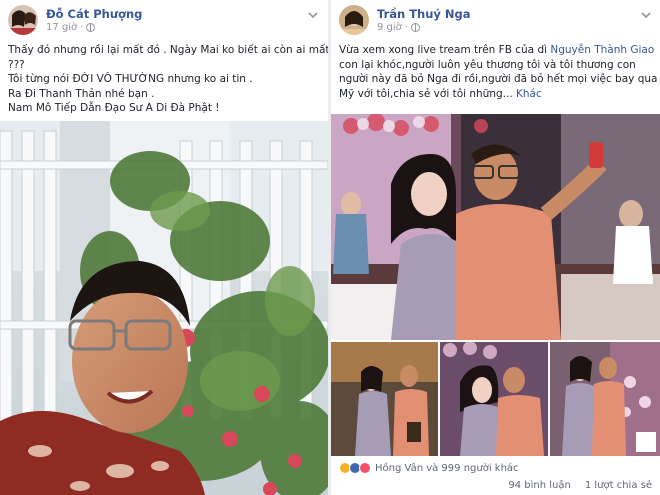 The image size is (660, 495). Describe the element at coordinates (94, 14) in the screenshot. I see `left-author-name: Đỗ Cát Phượng` at that location.